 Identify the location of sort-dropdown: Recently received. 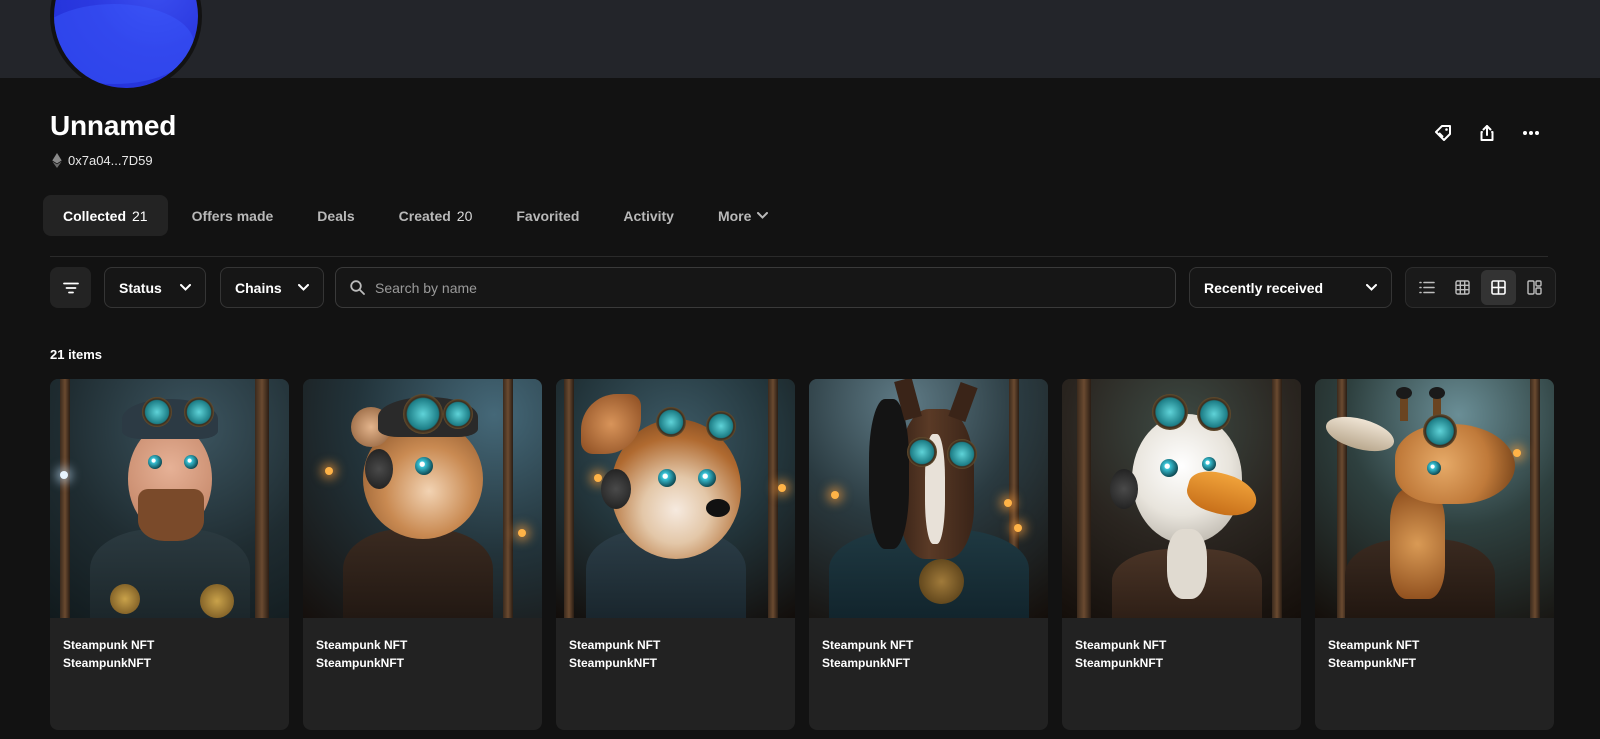
(1290, 287).